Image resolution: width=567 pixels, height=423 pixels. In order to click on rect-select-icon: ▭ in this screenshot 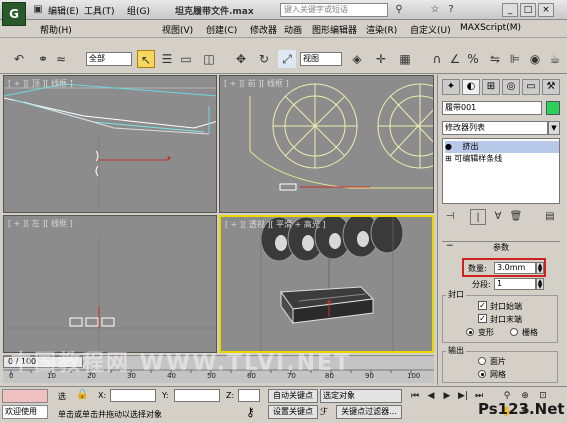, I will do `click(186, 59)`.